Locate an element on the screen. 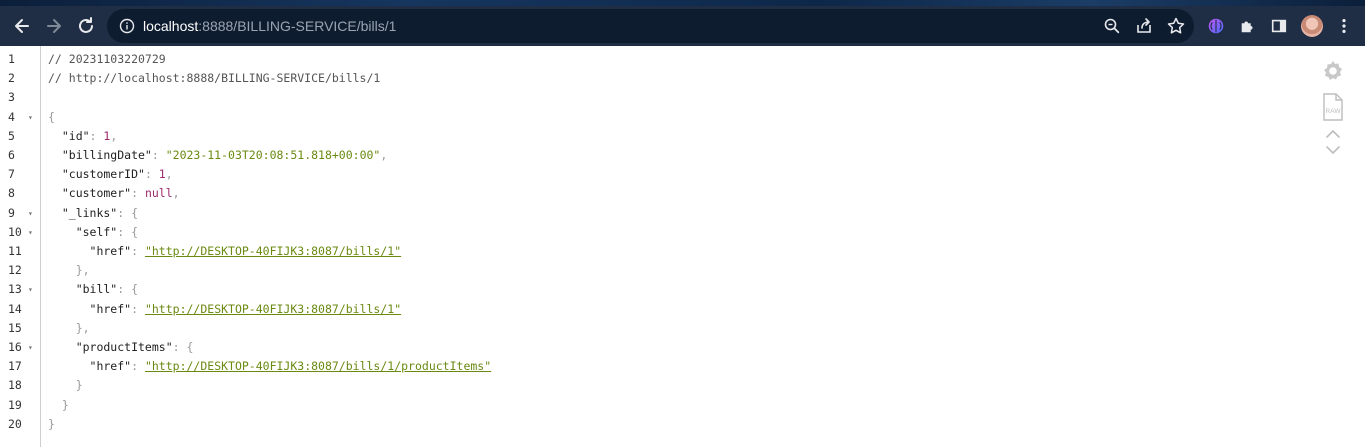 The width and height of the screenshot is (1365, 447). line-number: 7 is located at coordinates (11, 174).